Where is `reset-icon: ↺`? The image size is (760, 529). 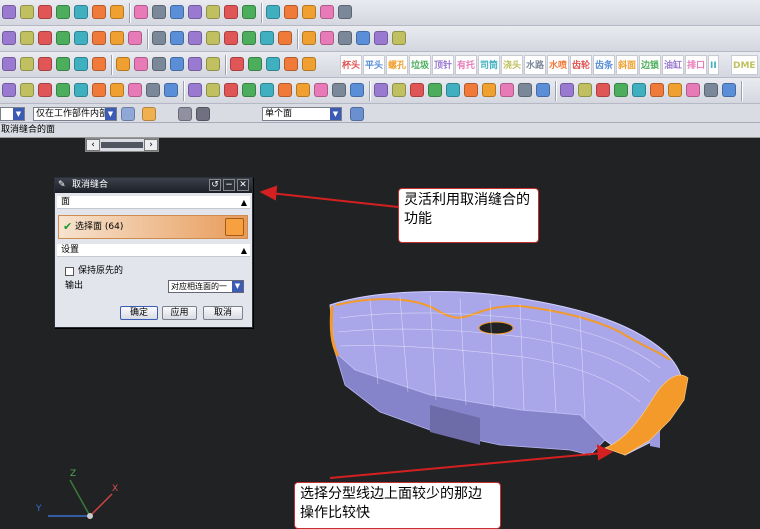 reset-icon: ↺ is located at coordinates (215, 185).